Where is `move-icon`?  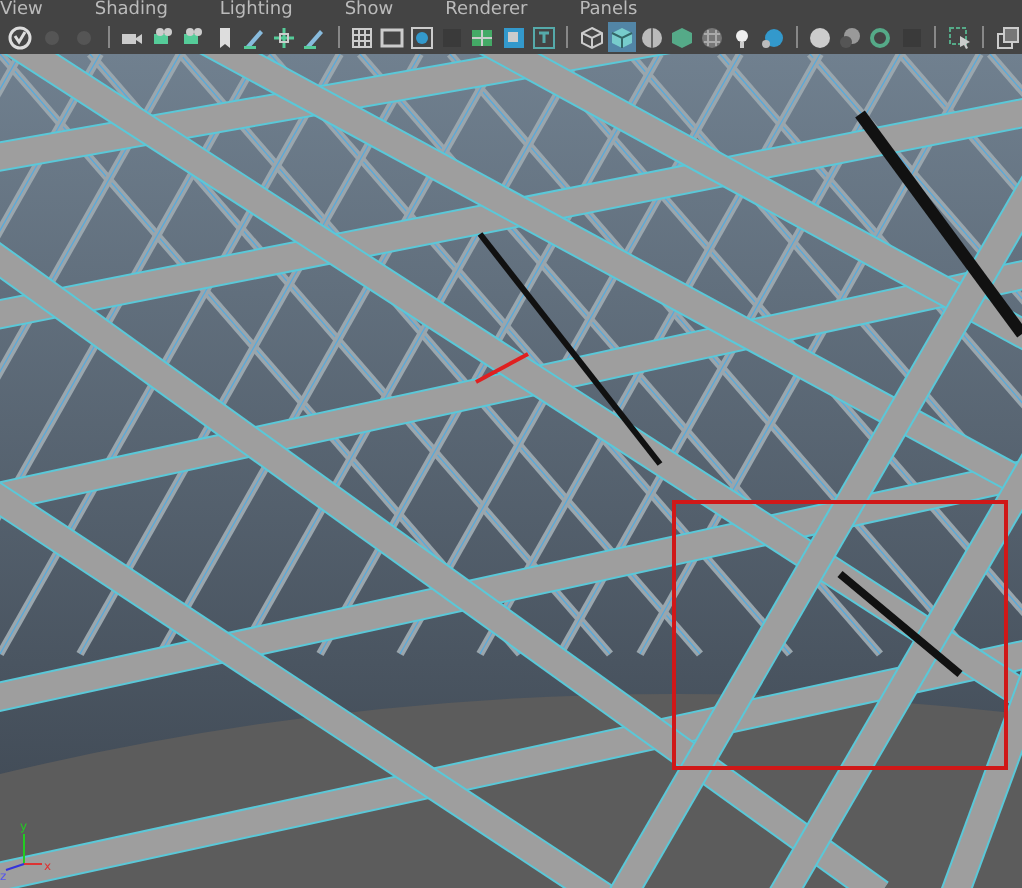 move-icon is located at coordinates (283, 37).